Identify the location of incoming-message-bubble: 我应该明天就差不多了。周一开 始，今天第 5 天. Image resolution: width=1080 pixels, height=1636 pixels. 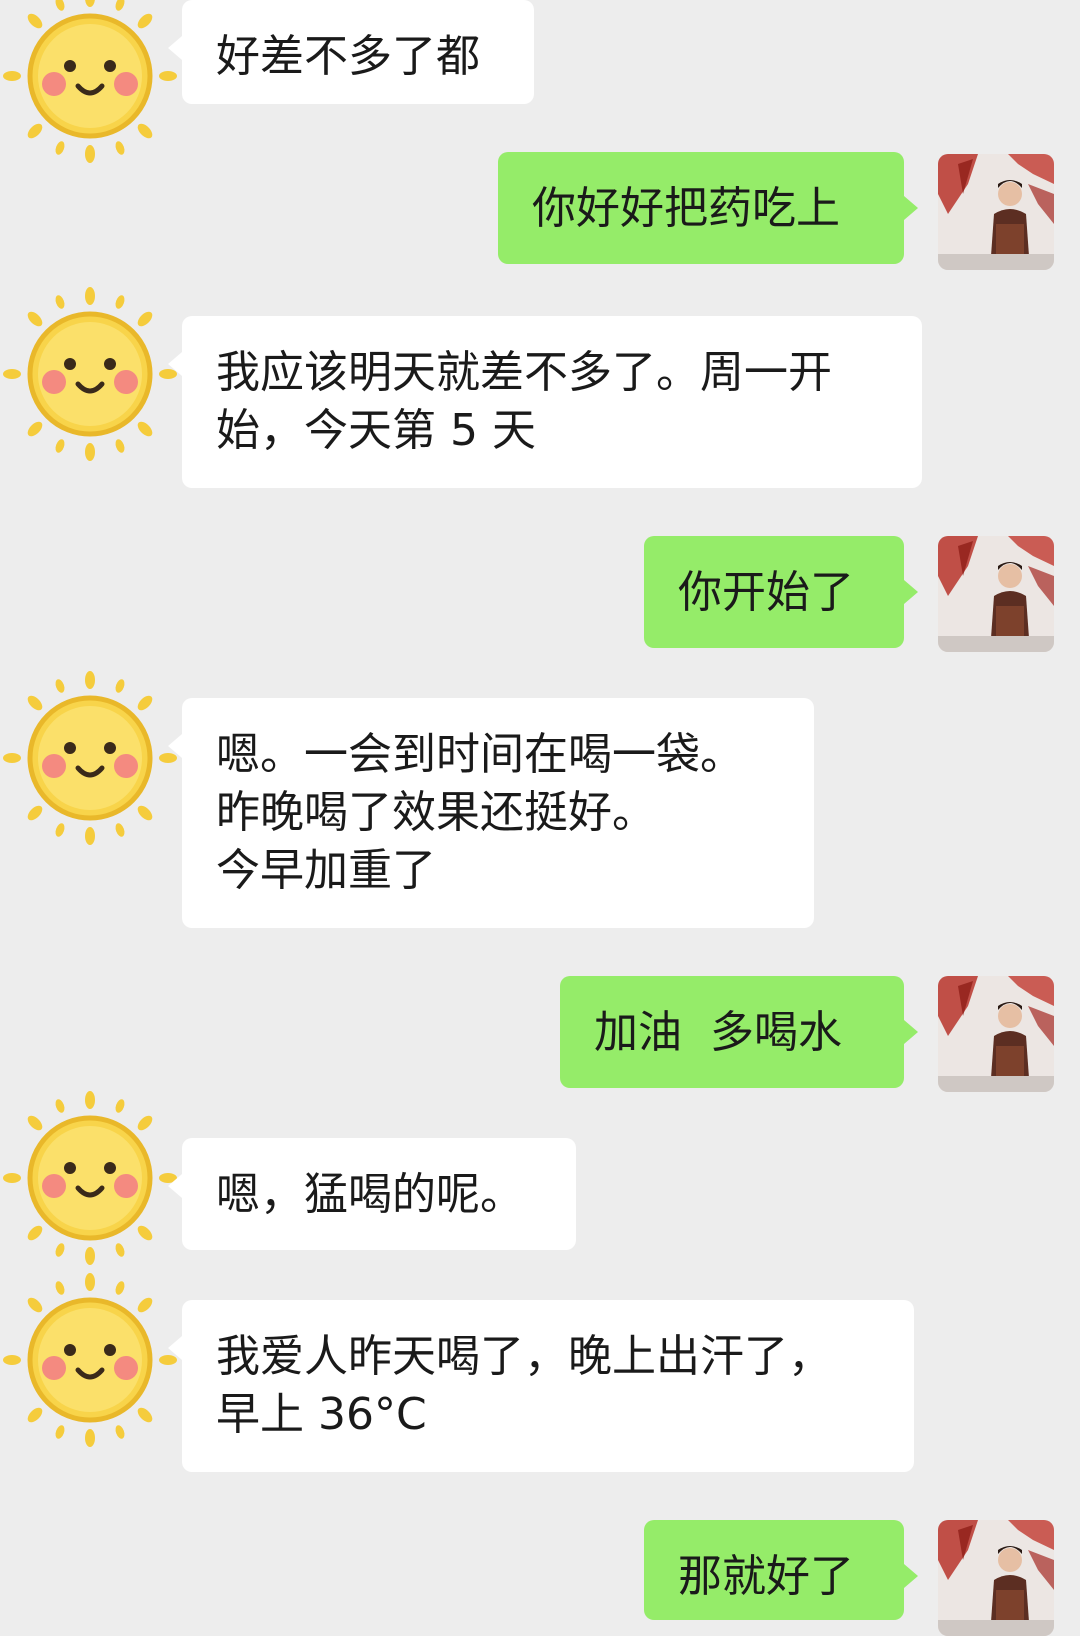
(545, 402).